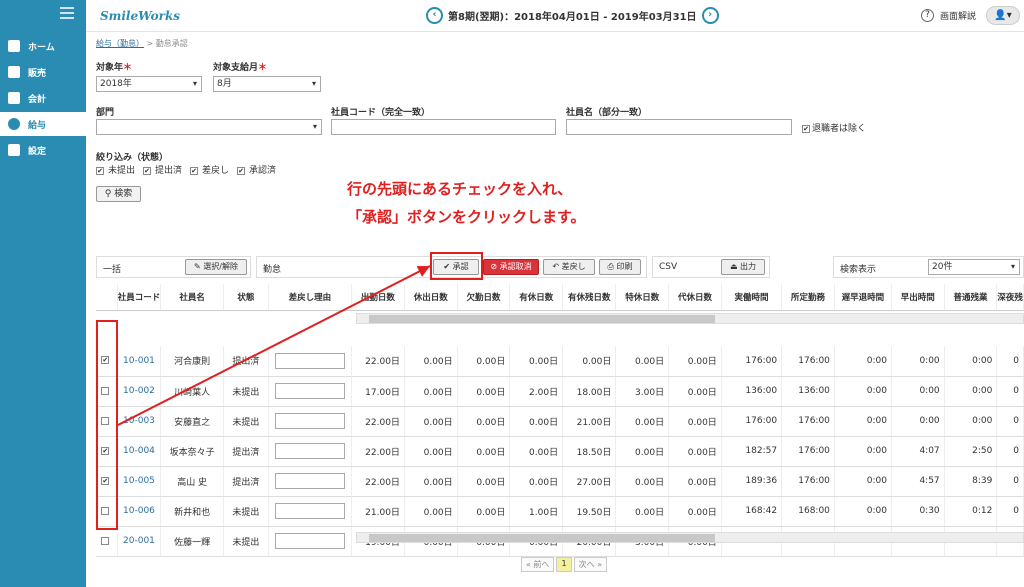  Describe the element at coordinates (538, 564) in the screenshot. I see `prev-page-button: « 前へ` at that location.